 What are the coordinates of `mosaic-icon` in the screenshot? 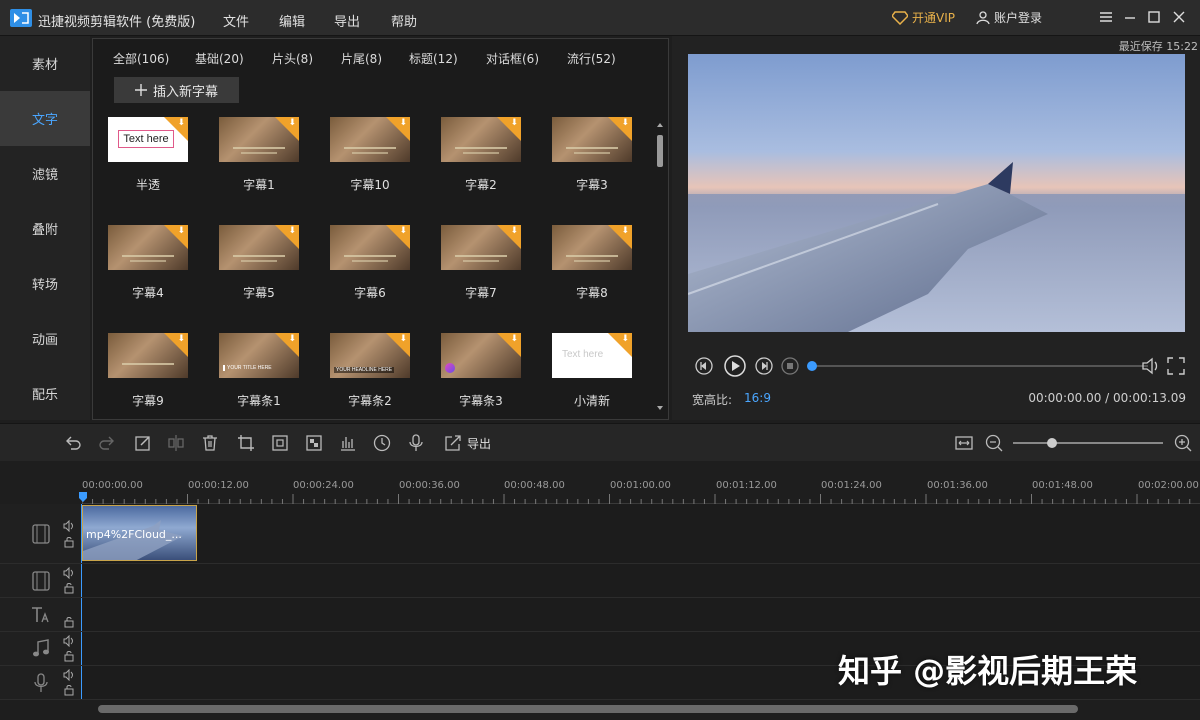 It's located at (314, 443).